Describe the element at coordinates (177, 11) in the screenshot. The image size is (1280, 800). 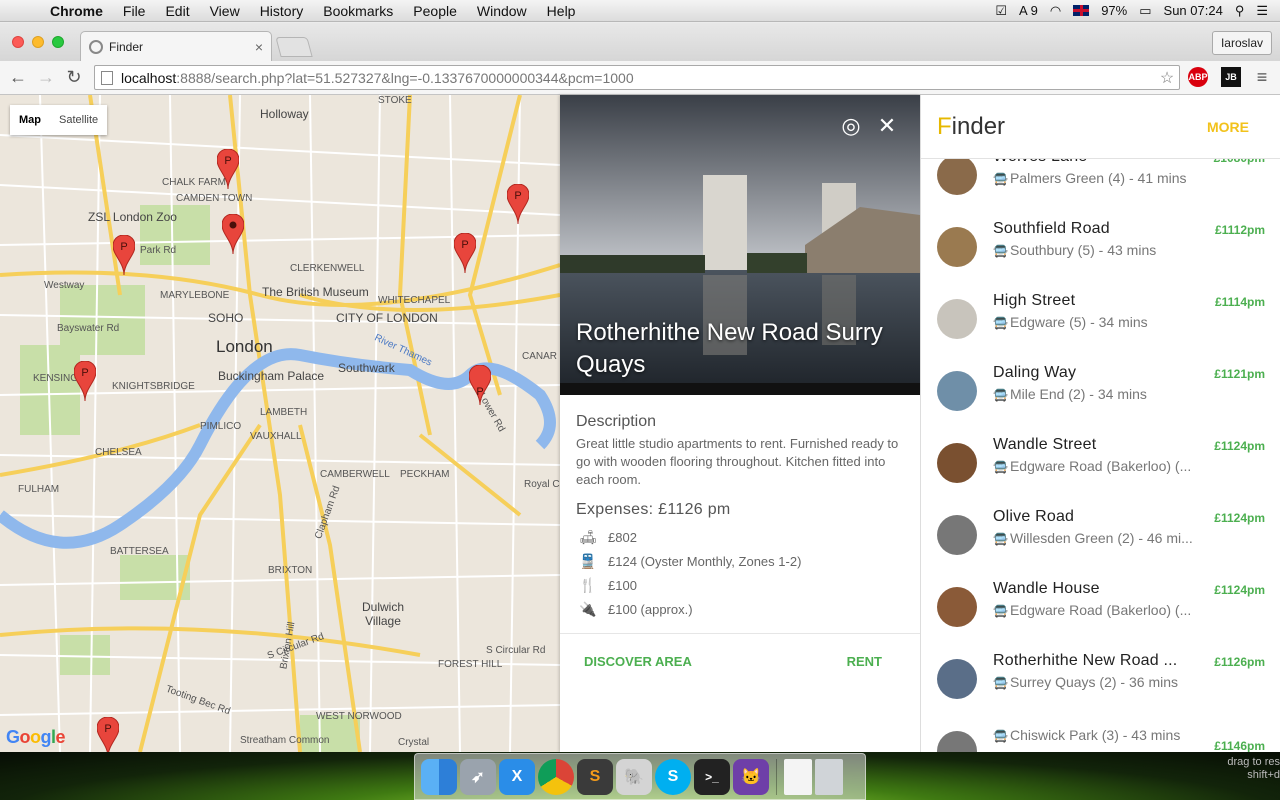
I see `menu-edit: Edit` at that location.